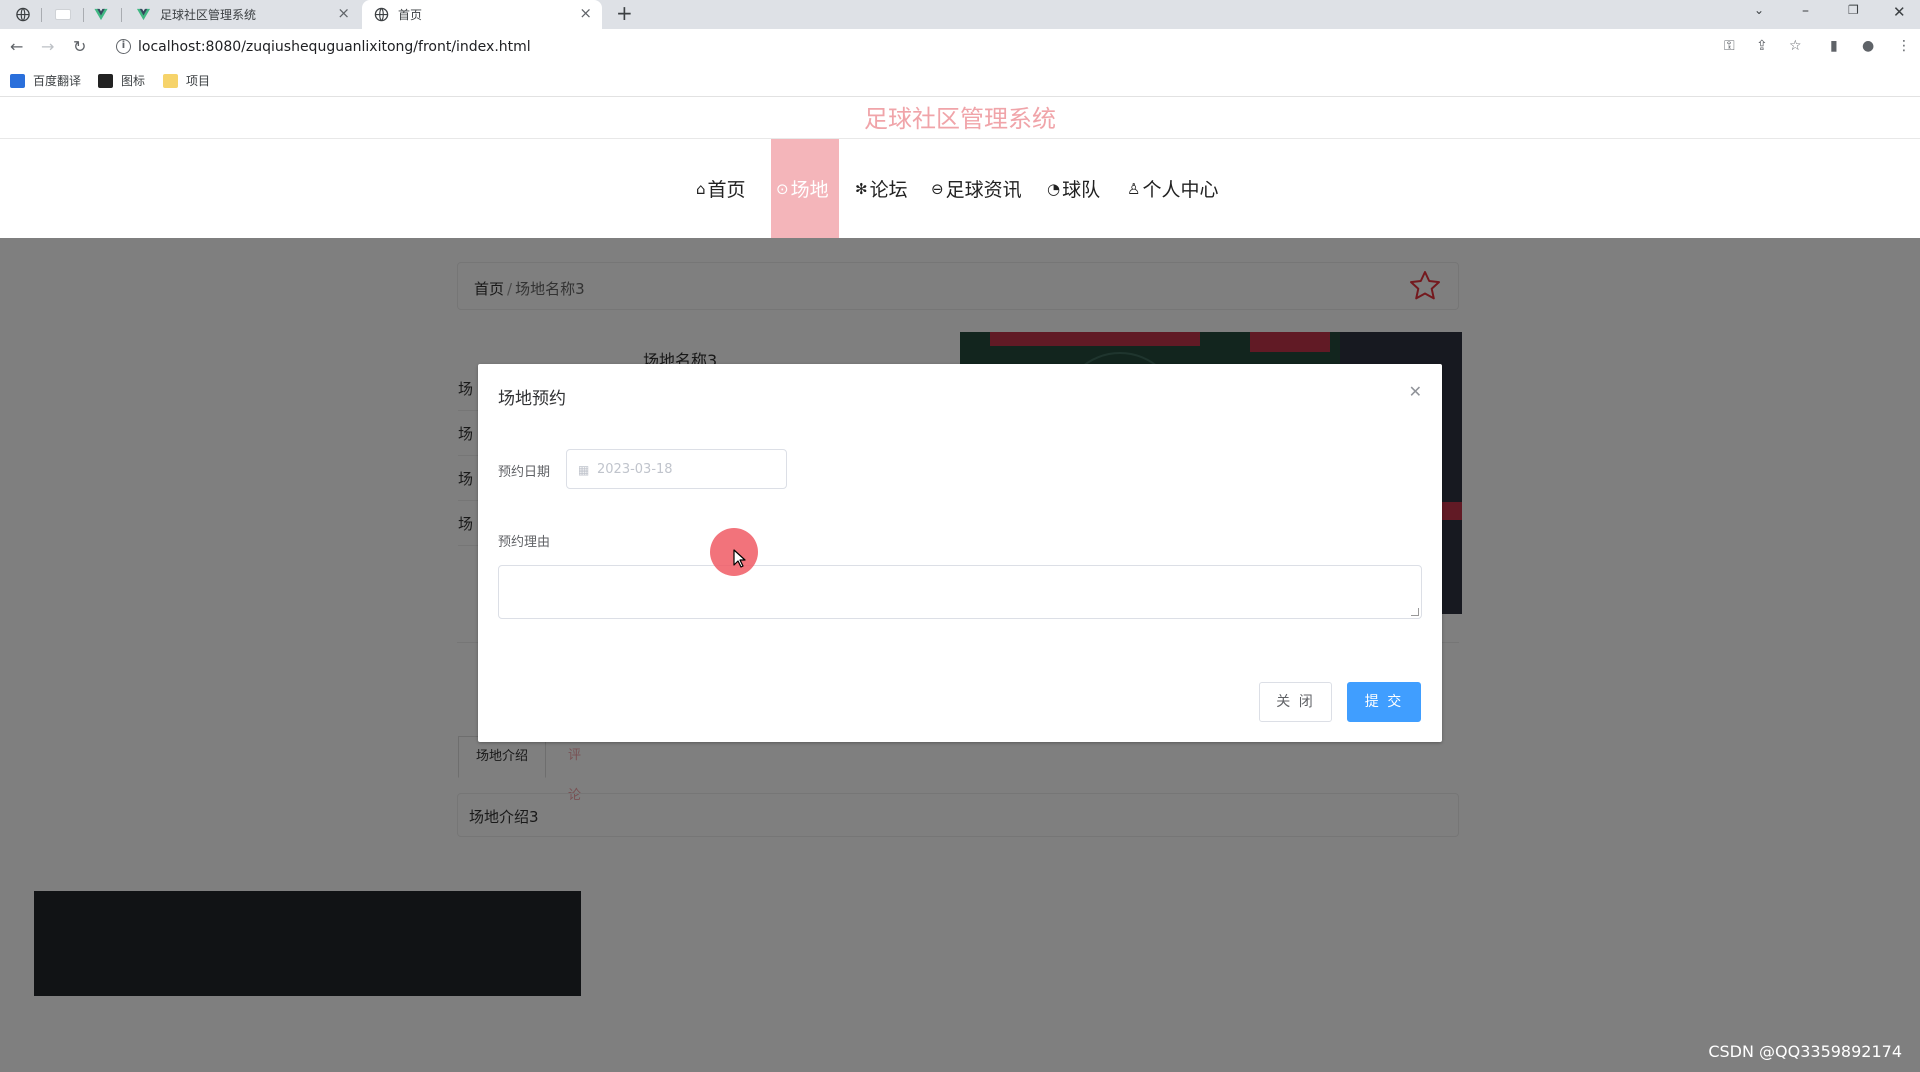 Image resolution: width=1920 pixels, height=1072 pixels. I want to click on bookmarks-bar: 百度翻译 图标 项目, so click(960, 81).